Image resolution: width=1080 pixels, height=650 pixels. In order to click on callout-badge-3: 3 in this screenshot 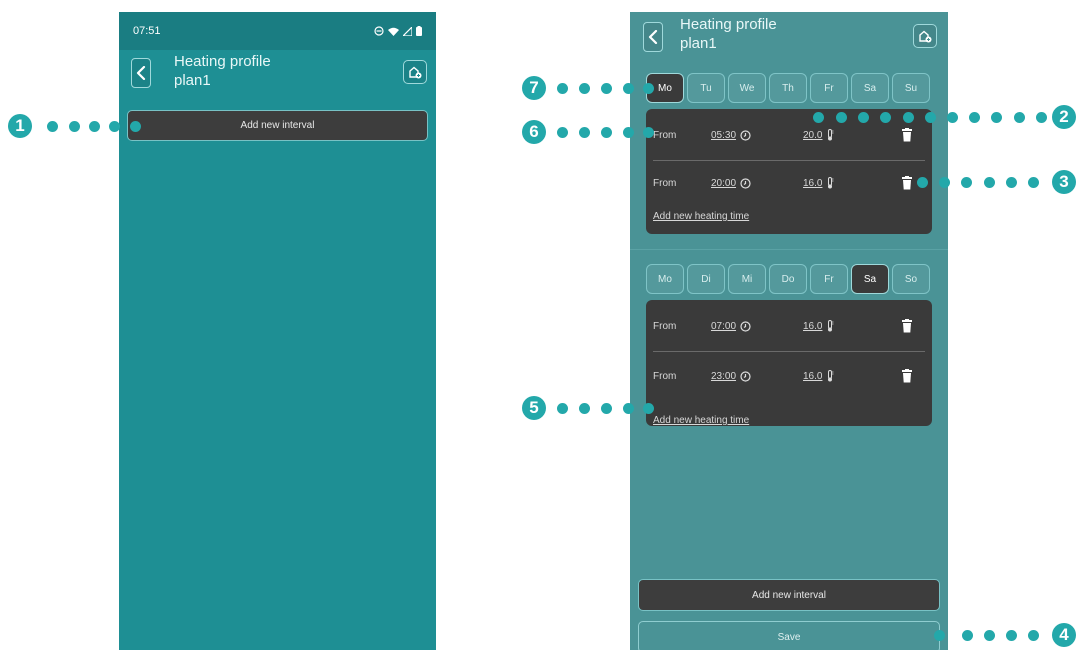, I will do `click(1064, 182)`.